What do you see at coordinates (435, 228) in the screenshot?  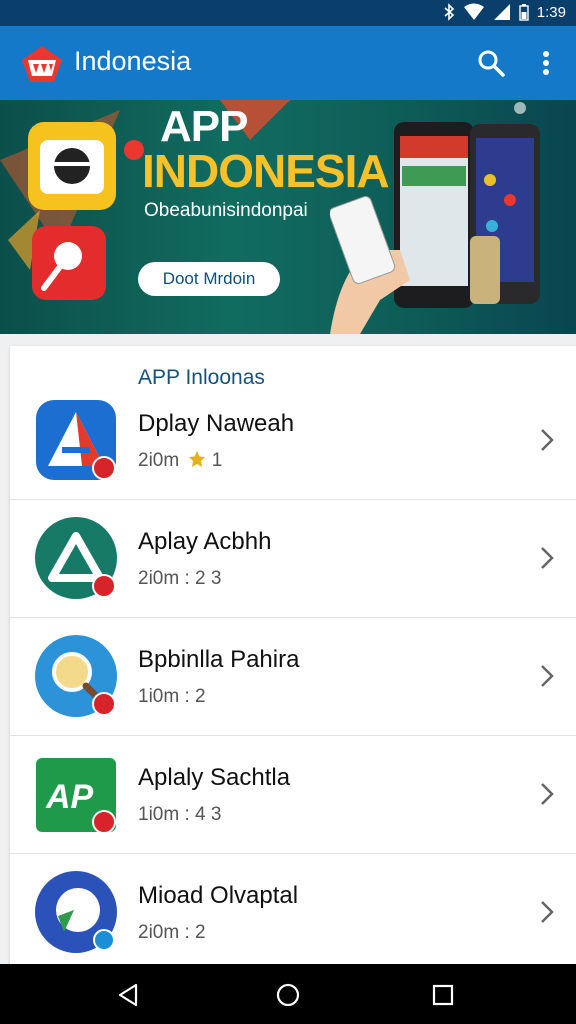 I see `phones-illustration` at bounding box center [435, 228].